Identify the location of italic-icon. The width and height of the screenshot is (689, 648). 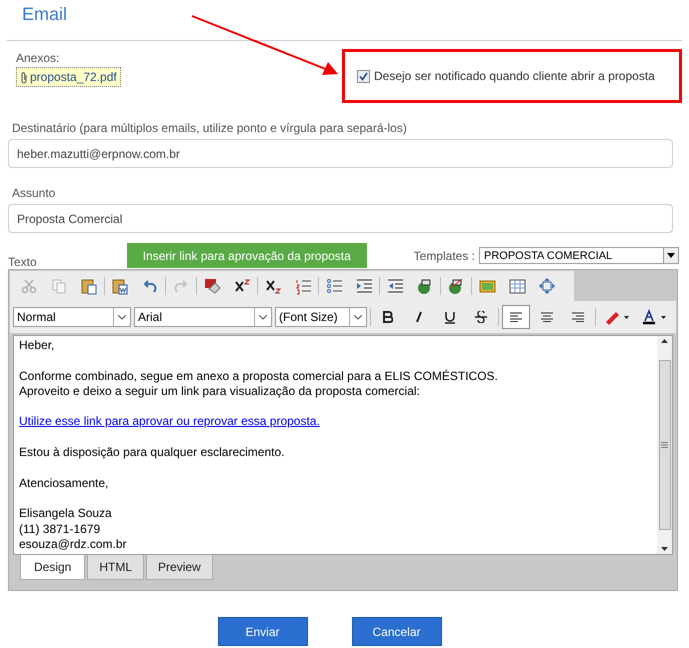
(419, 317).